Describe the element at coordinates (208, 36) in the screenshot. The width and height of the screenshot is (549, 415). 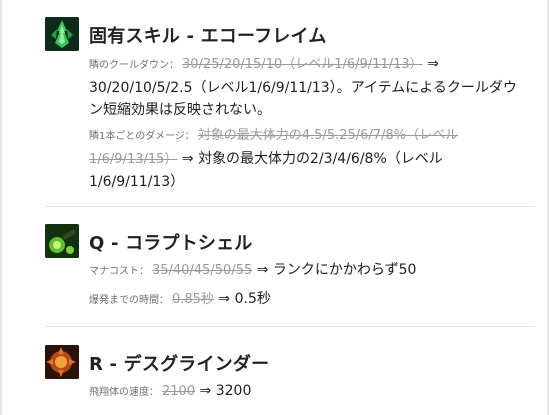
I see `section-title: 固有スキル - エコーフレイム` at that location.